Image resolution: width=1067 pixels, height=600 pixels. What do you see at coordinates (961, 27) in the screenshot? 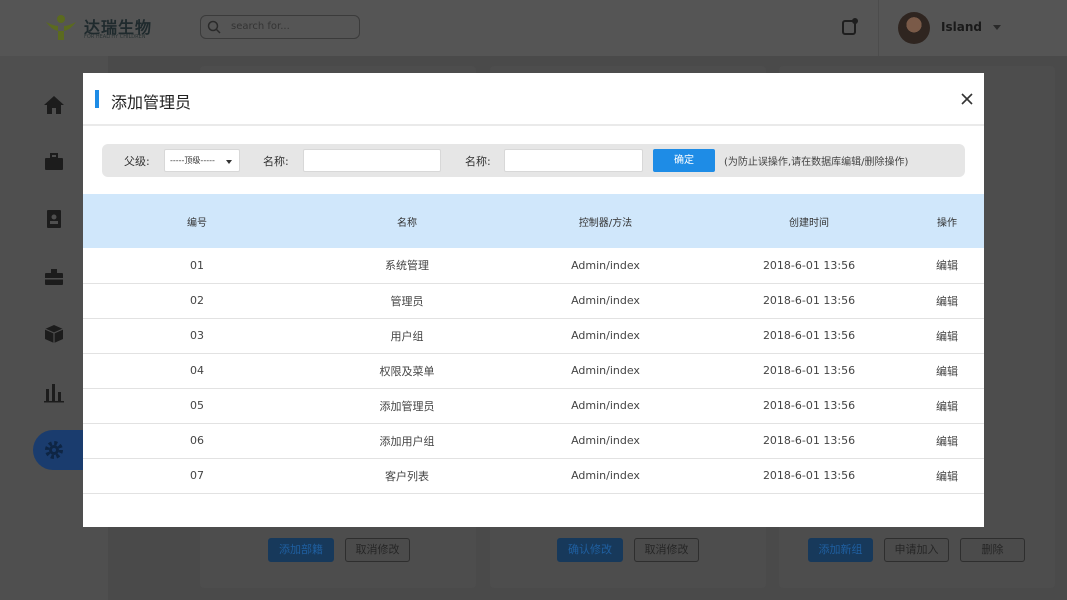
I see `username: Island` at bounding box center [961, 27].